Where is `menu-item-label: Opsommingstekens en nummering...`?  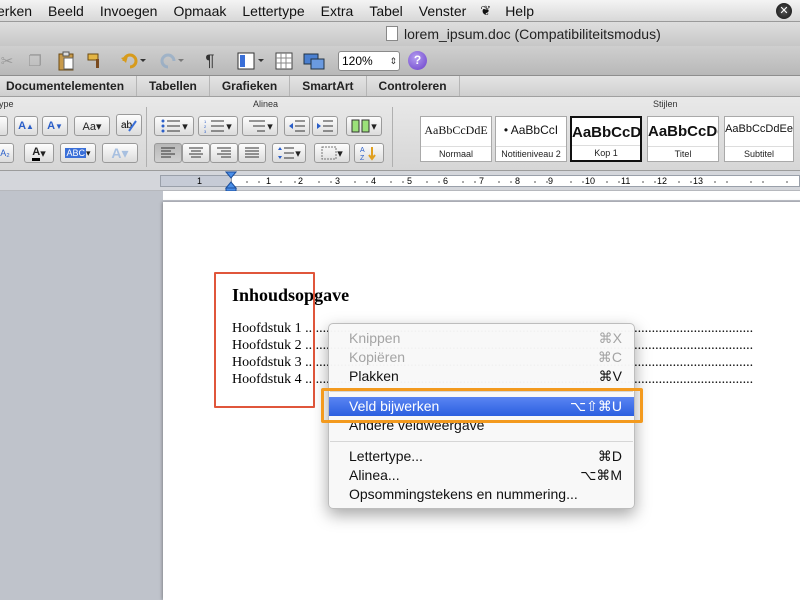 menu-item-label: Opsommingstekens en nummering... is located at coordinates (463, 494).